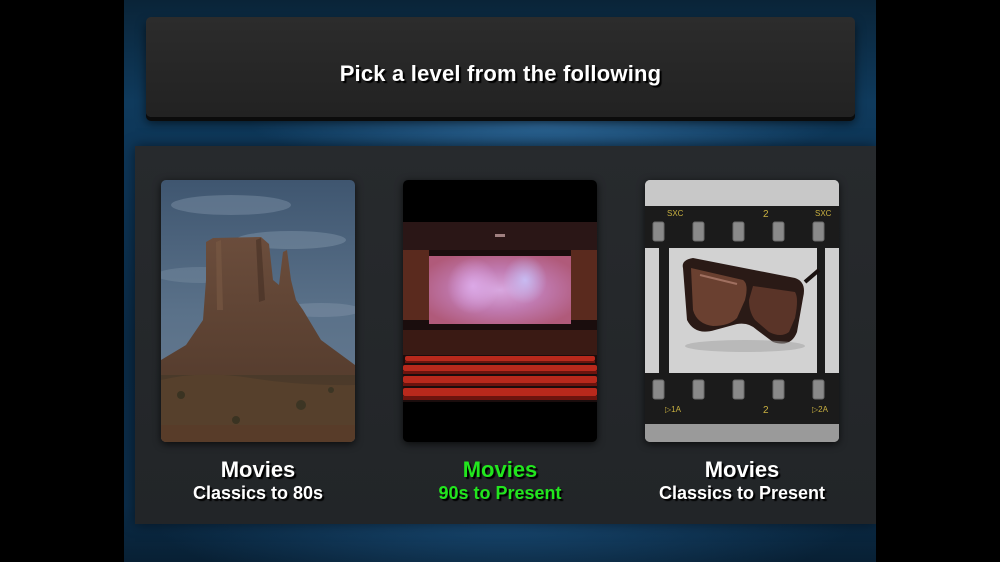  I want to click on level-card-classics-to-80s: Movies Classics to 80s, so click(258, 344).